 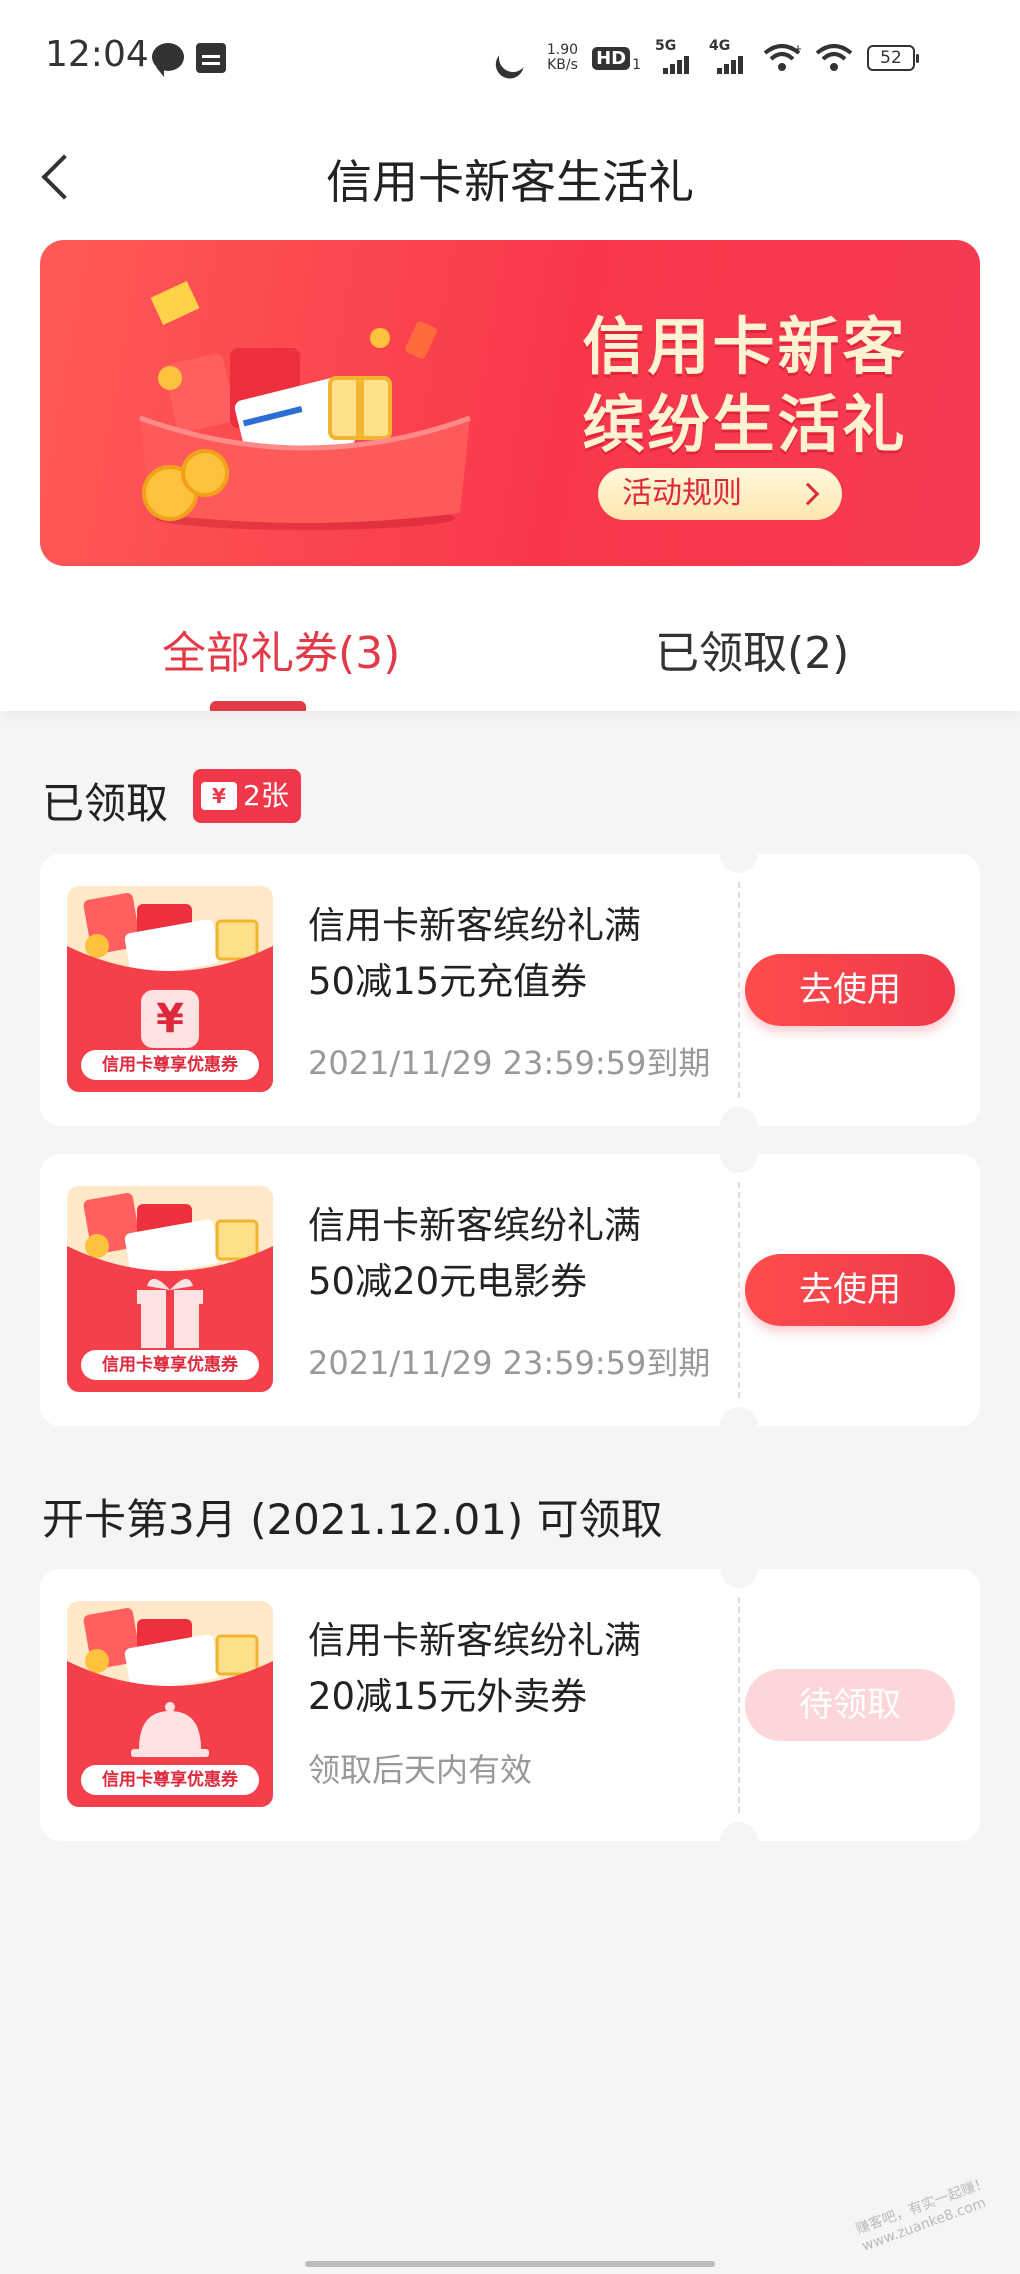 I want to click on battery-icon: 52, so click(x=893, y=58).